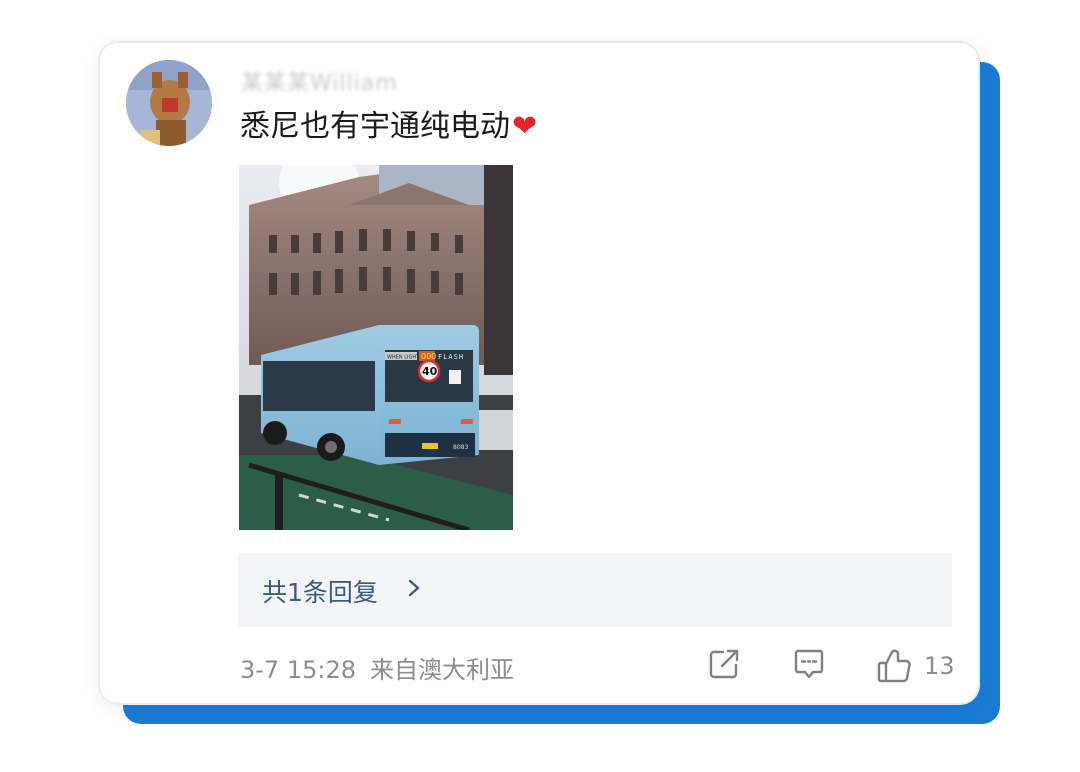 This screenshot has width=1080, height=772. Describe the element at coordinates (320, 592) in the screenshot. I see `replies-count-label: 共1条回复` at that location.